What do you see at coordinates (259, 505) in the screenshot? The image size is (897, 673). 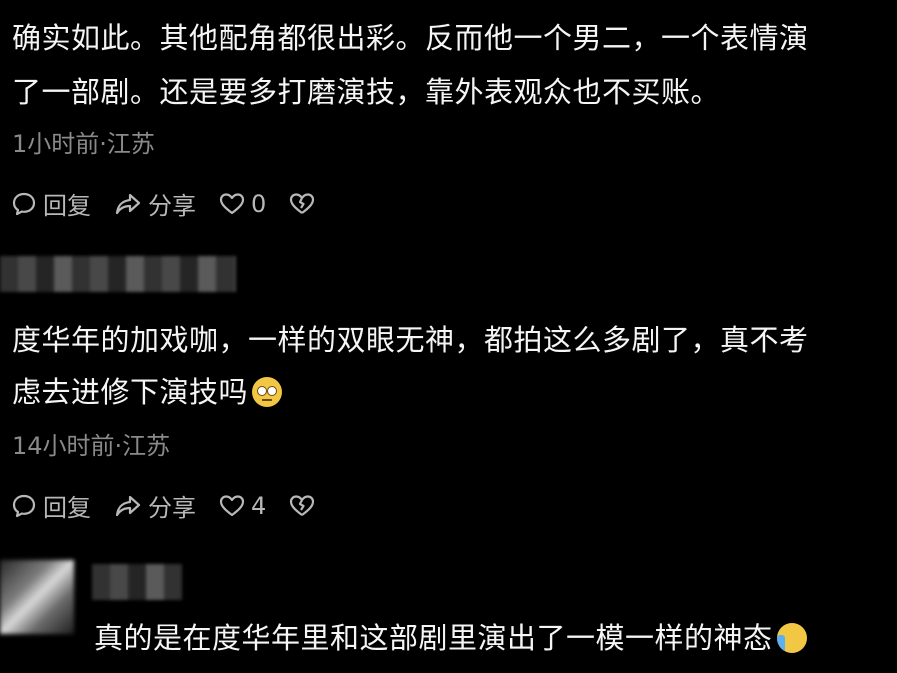 I see `like-count: 4` at bounding box center [259, 505].